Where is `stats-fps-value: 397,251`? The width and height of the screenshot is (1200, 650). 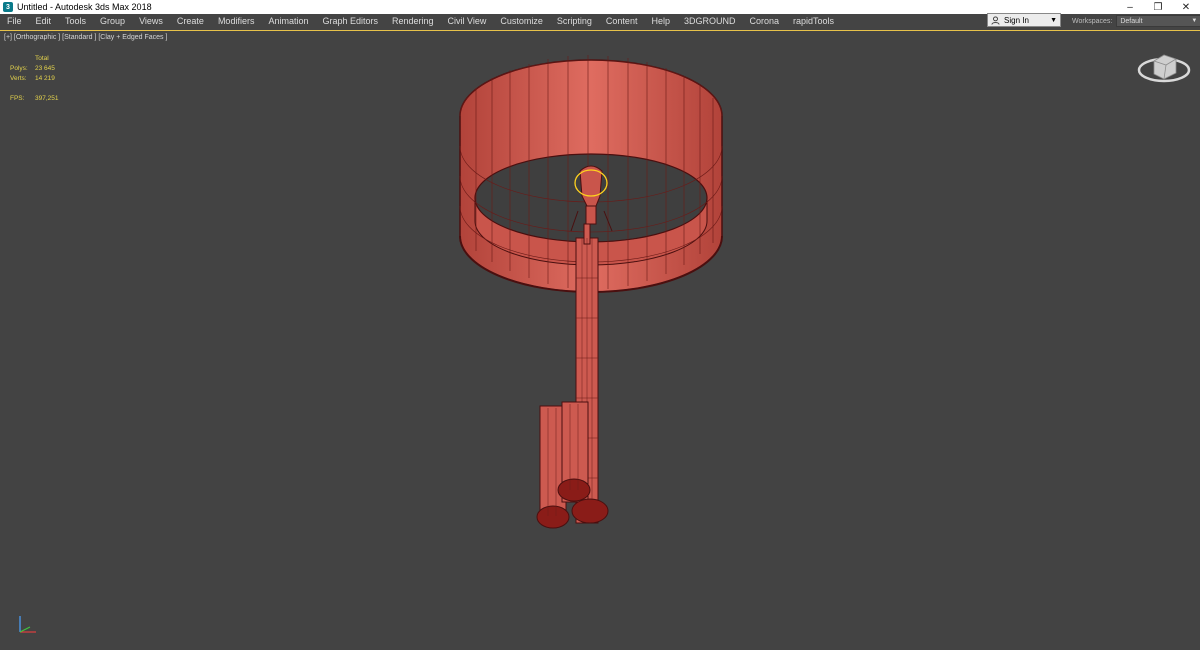
stats-fps-value: 397,251 is located at coordinates (47, 98).